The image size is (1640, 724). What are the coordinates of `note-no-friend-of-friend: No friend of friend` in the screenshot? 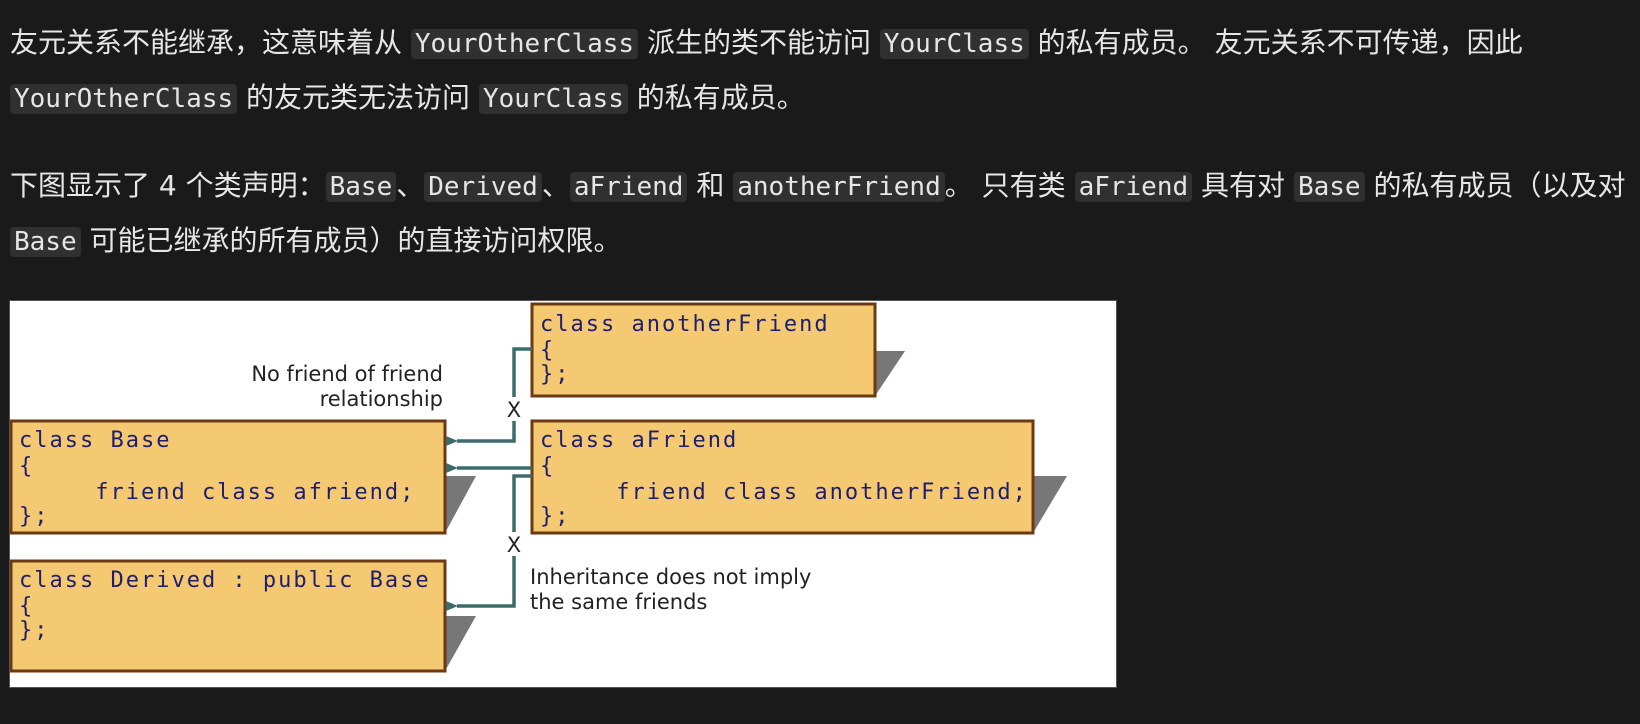 It's located at (347, 374).